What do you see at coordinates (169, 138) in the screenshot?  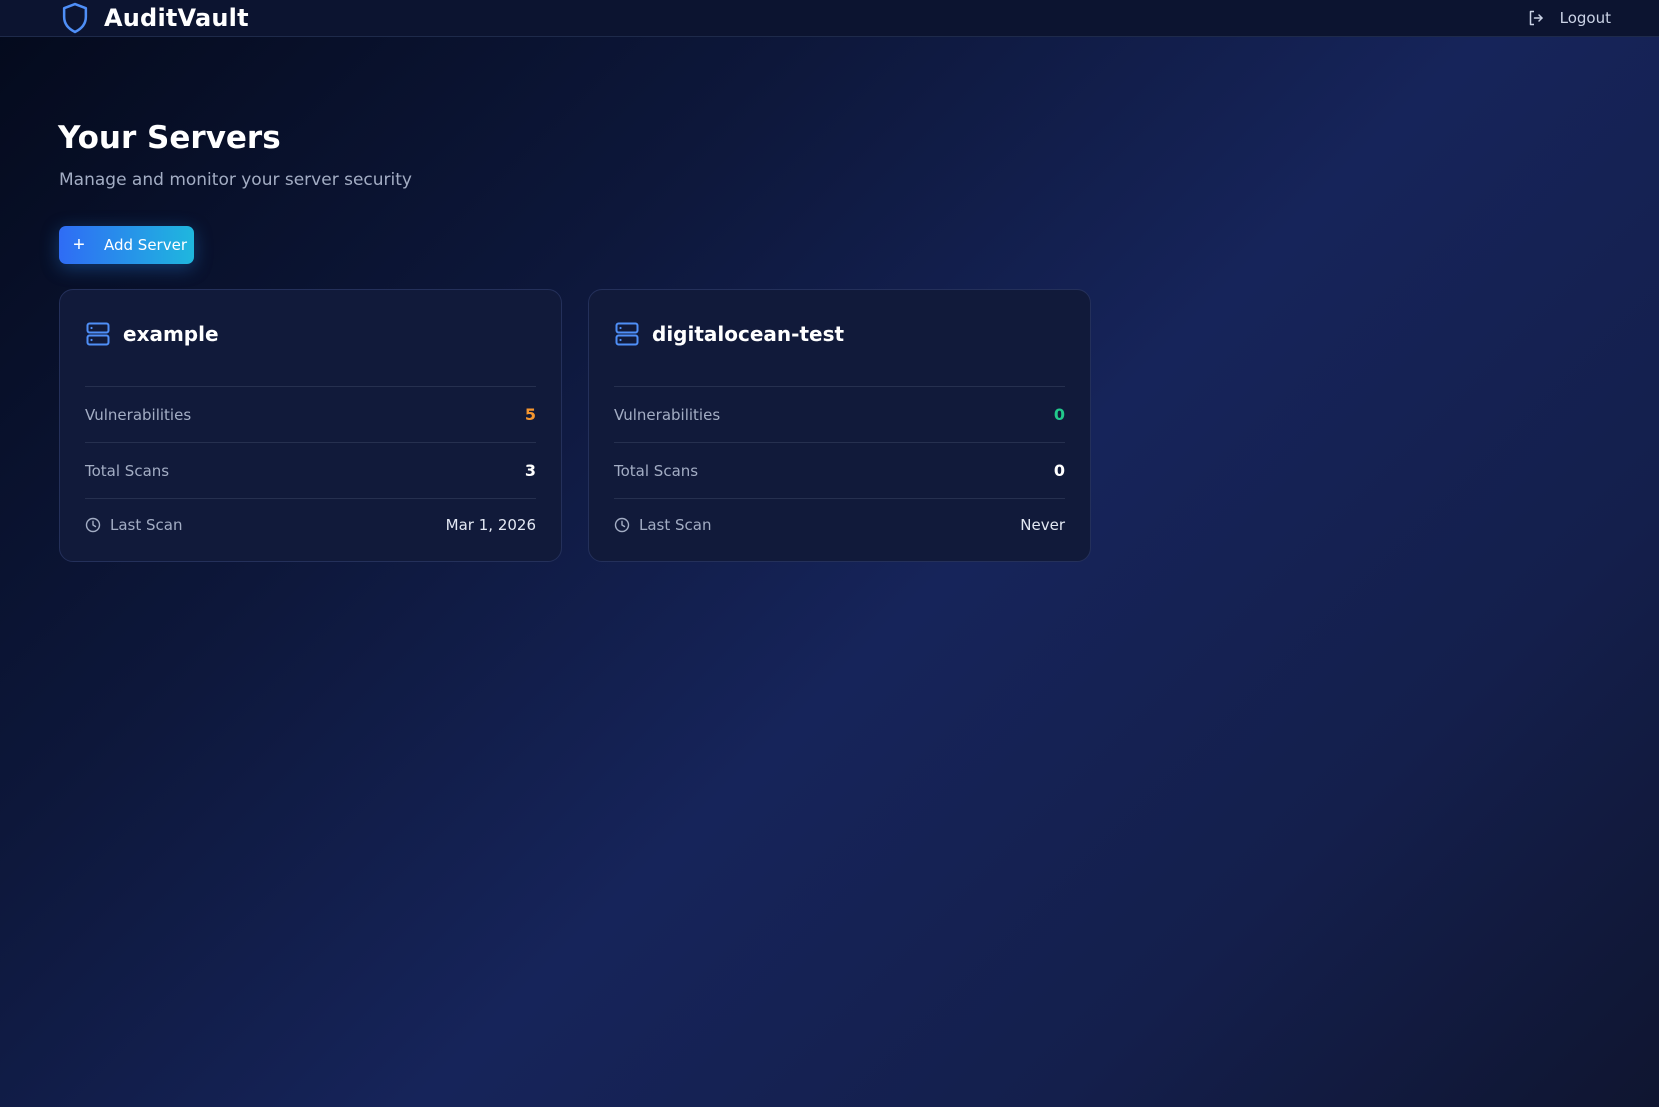 I see `page-title: Your Servers` at bounding box center [169, 138].